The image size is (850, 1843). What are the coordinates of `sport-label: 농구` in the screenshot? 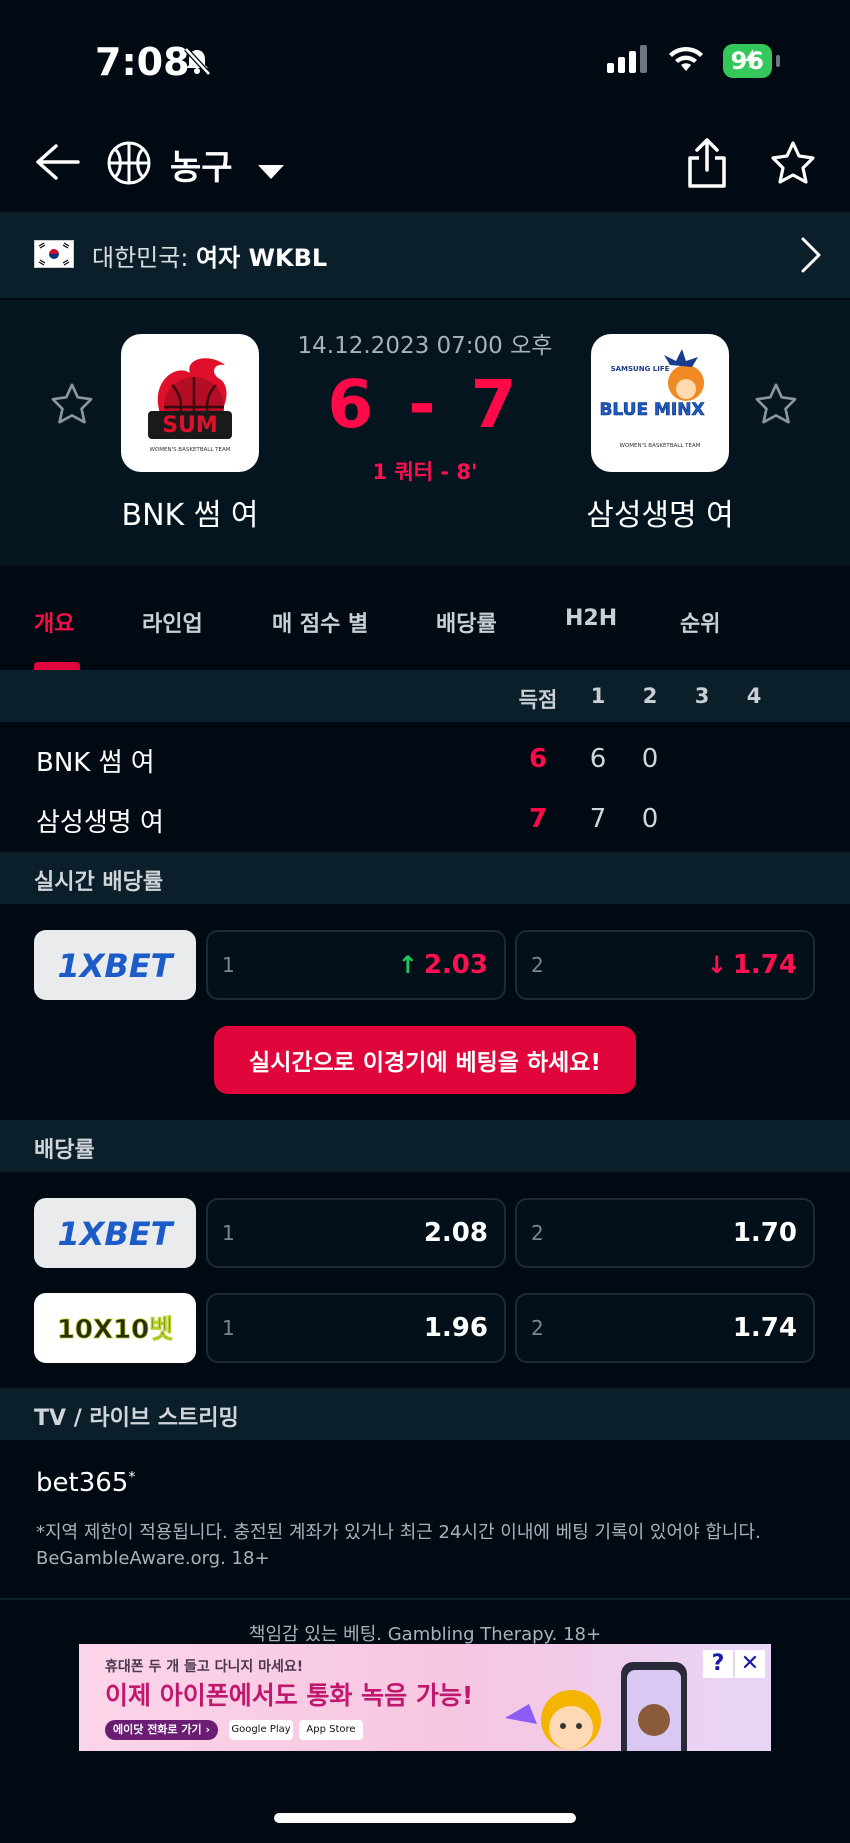 It's located at (201, 168).